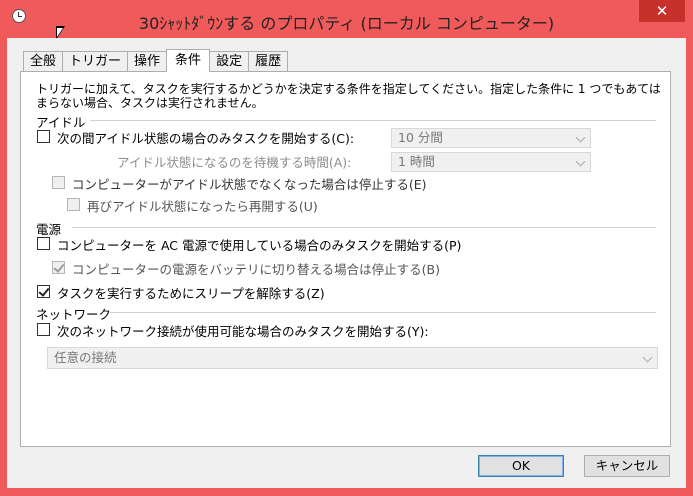 The height and width of the screenshot is (496, 693). What do you see at coordinates (234, 162) in the screenshot?
I see `wait-for-idle-label: アイドル状態になるのを待機する時間(A):` at bounding box center [234, 162].